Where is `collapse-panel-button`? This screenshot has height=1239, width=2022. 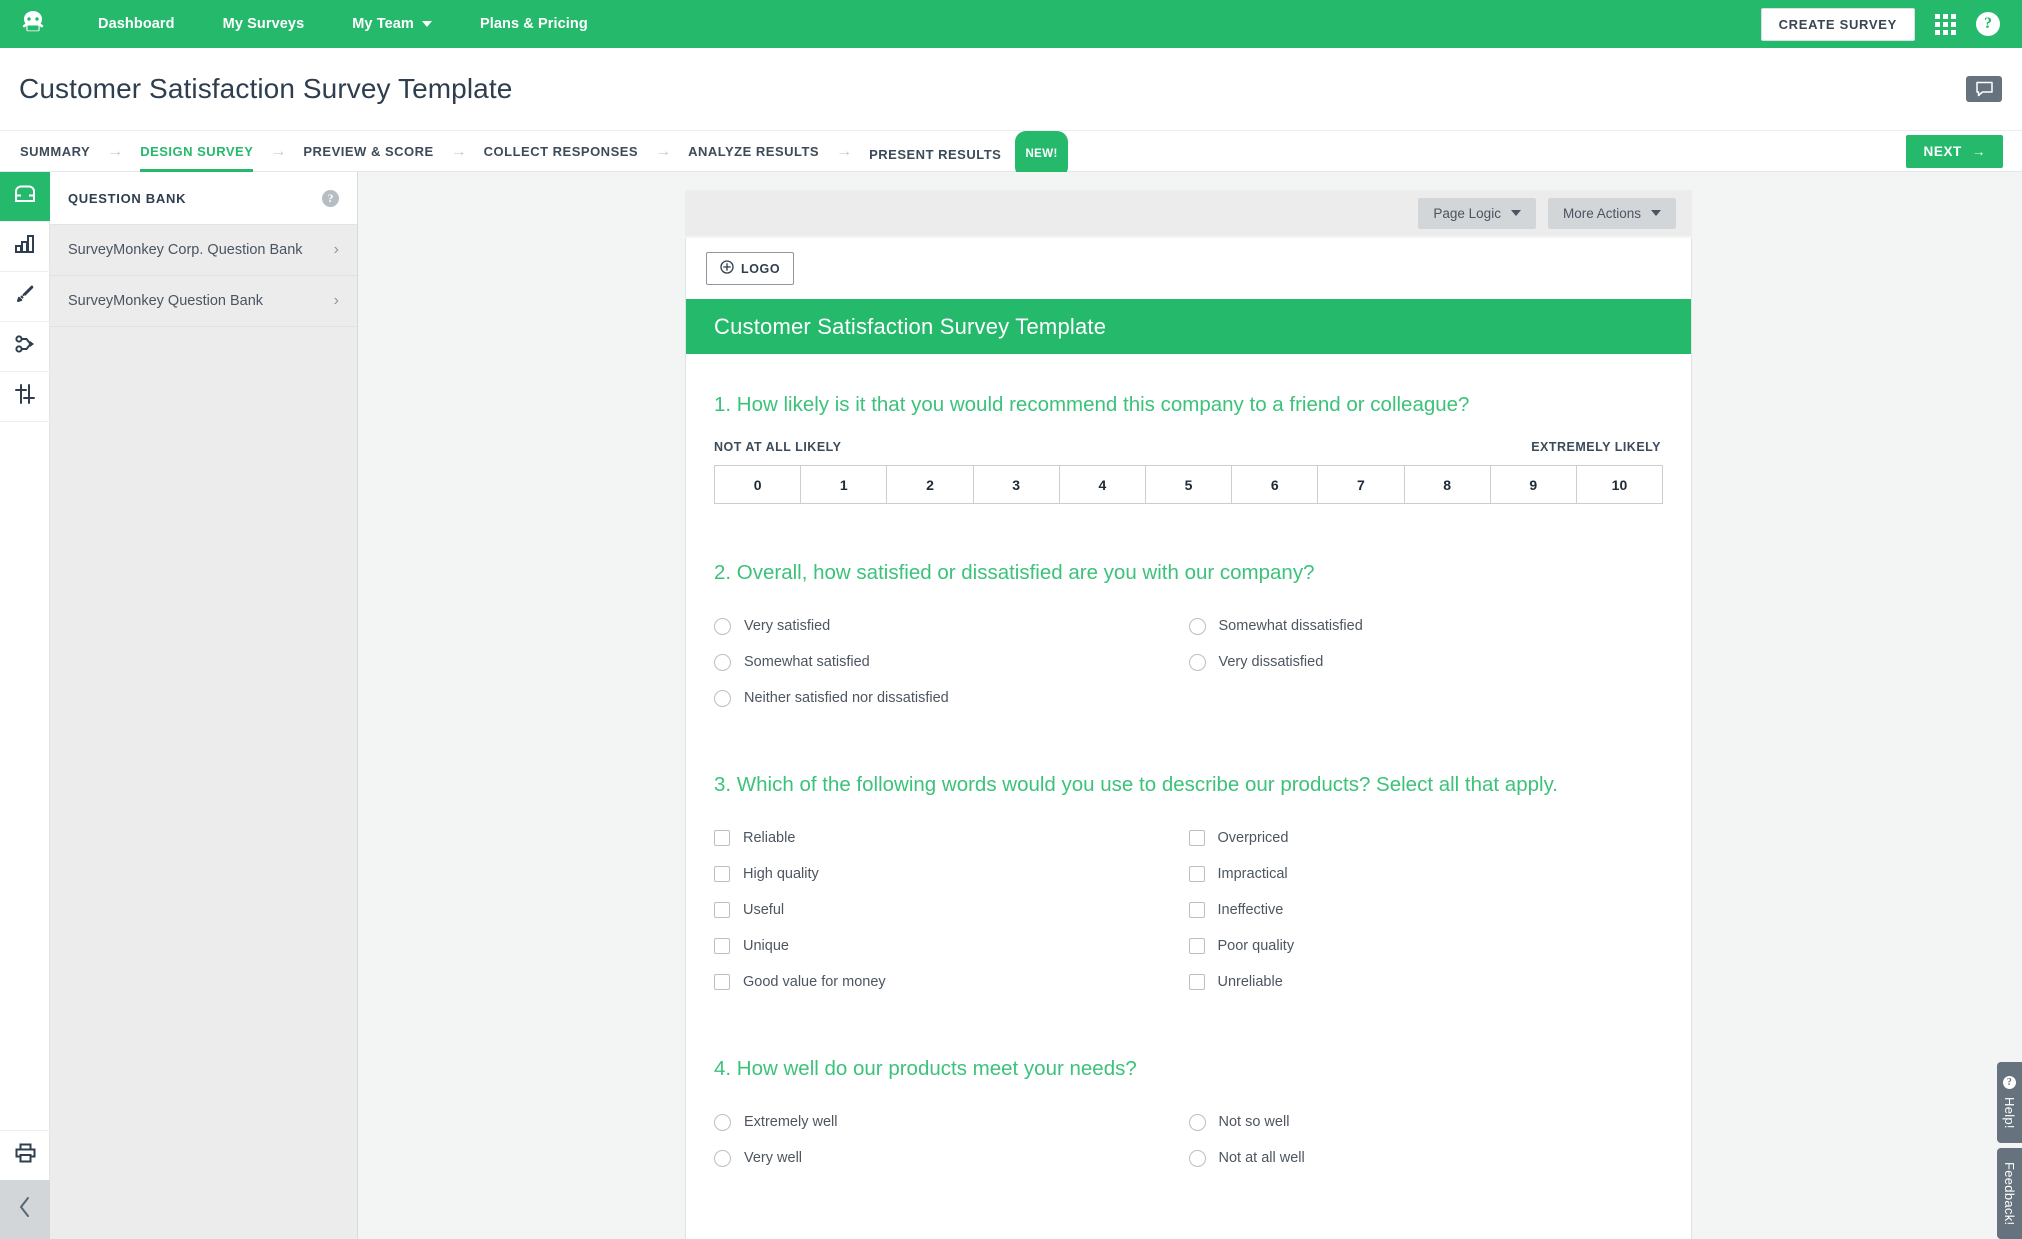 collapse-panel-button is located at coordinates (25, 1209).